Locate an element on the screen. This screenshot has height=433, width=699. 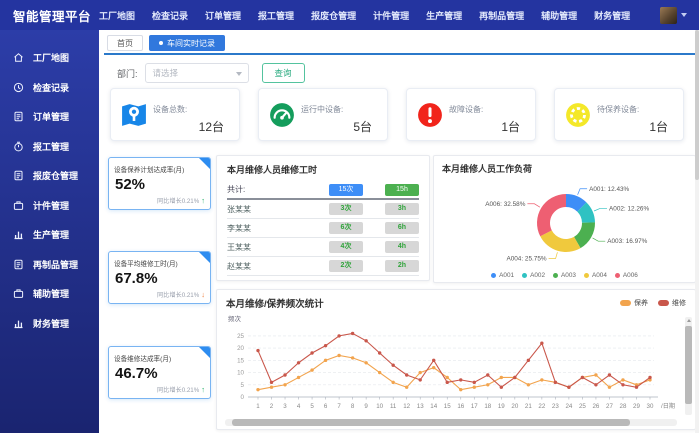
topnav-item-scrap-warehouse: 报废仓管理 is located at coordinates (333, 15).